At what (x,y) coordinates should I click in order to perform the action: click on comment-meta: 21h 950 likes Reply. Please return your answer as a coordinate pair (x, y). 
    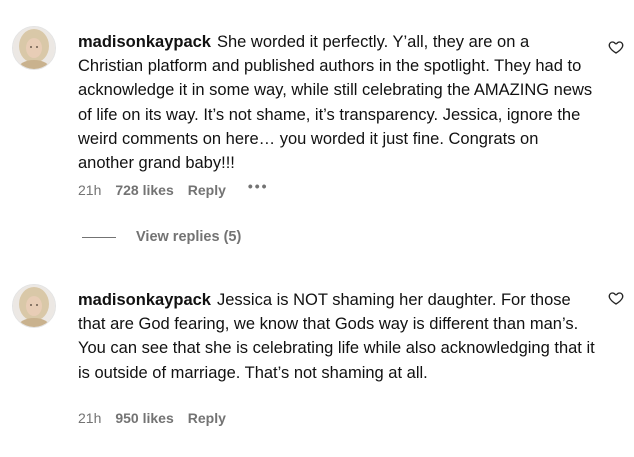
    Looking at the image, I should click on (163, 418).